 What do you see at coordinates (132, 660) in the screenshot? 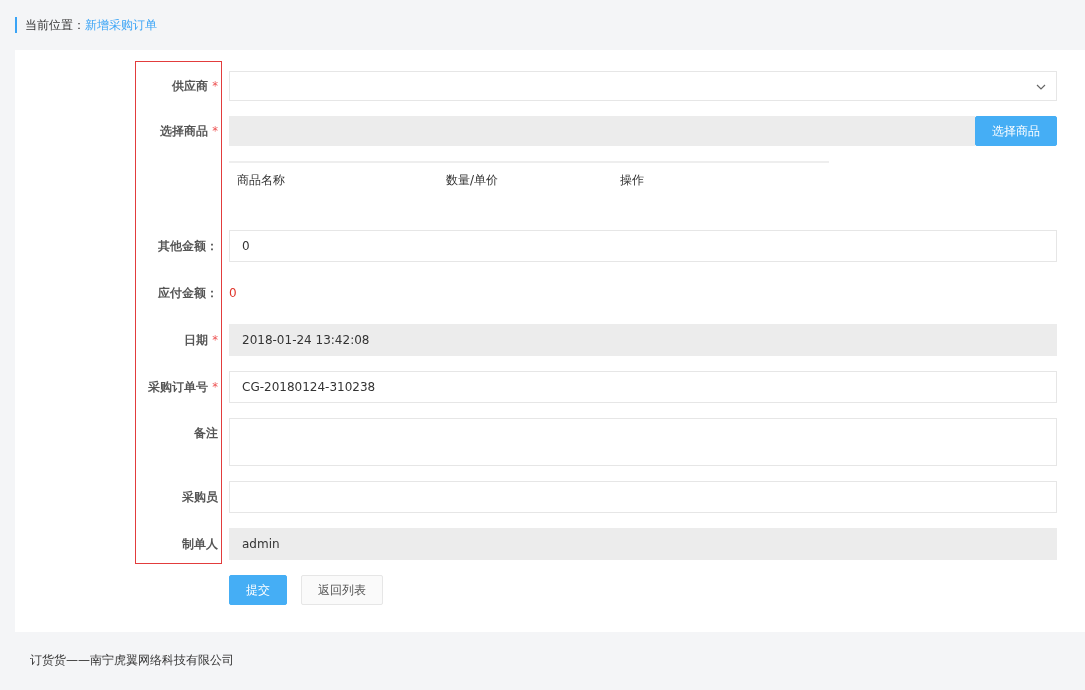
I see `footer-text: 订货货——南宁虎翼网络科技有限公司` at bounding box center [132, 660].